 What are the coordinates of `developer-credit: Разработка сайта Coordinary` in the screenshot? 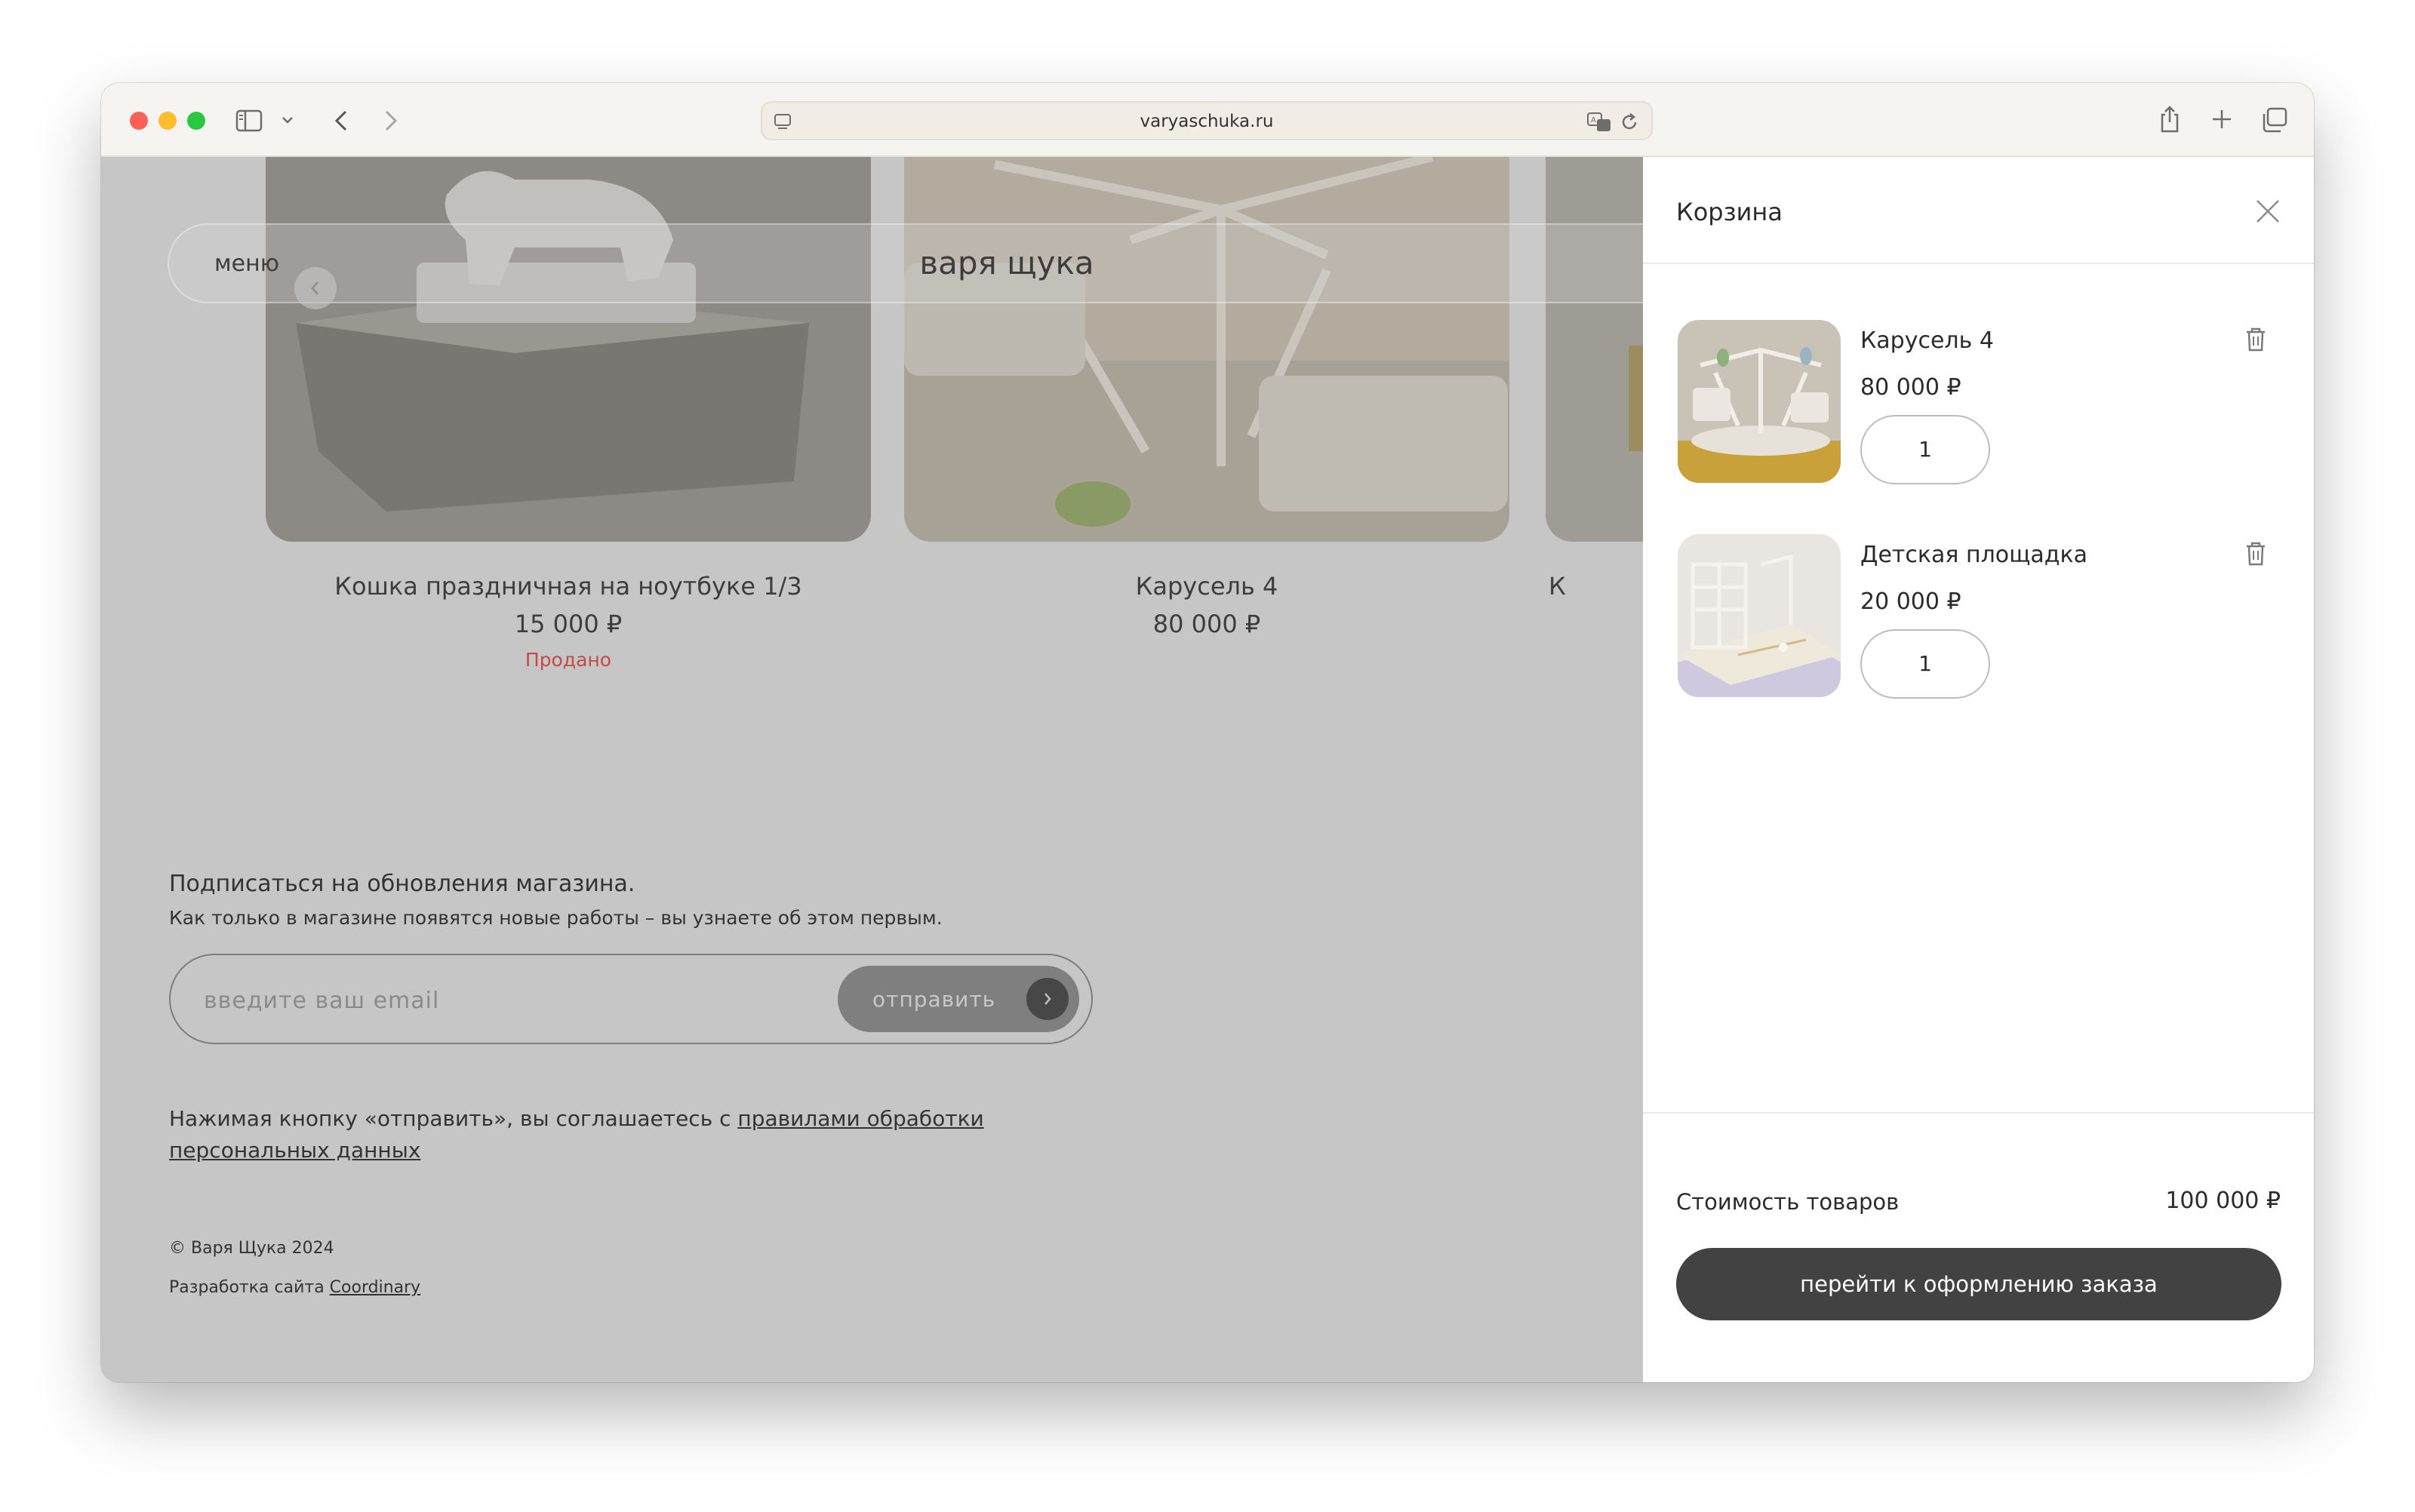 It's located at (294, 1287).